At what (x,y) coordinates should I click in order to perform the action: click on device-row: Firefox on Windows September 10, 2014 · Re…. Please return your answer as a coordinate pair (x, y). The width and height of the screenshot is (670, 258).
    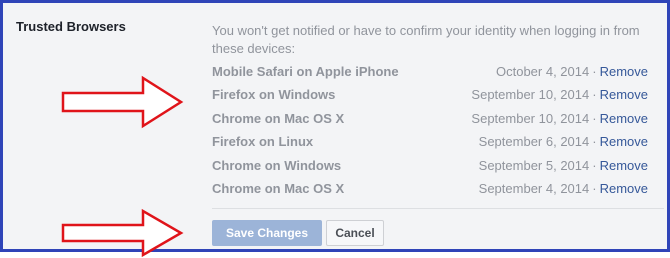
    Looking at the image, I should click on (430, 95).